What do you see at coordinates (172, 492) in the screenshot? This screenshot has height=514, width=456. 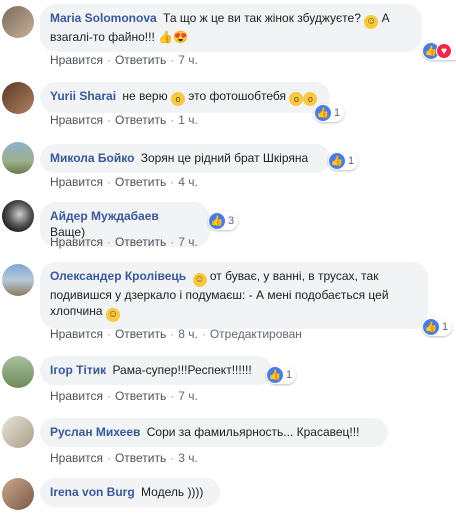 I see `comment-text: Модель ))))` at bounding box center [172, 492].